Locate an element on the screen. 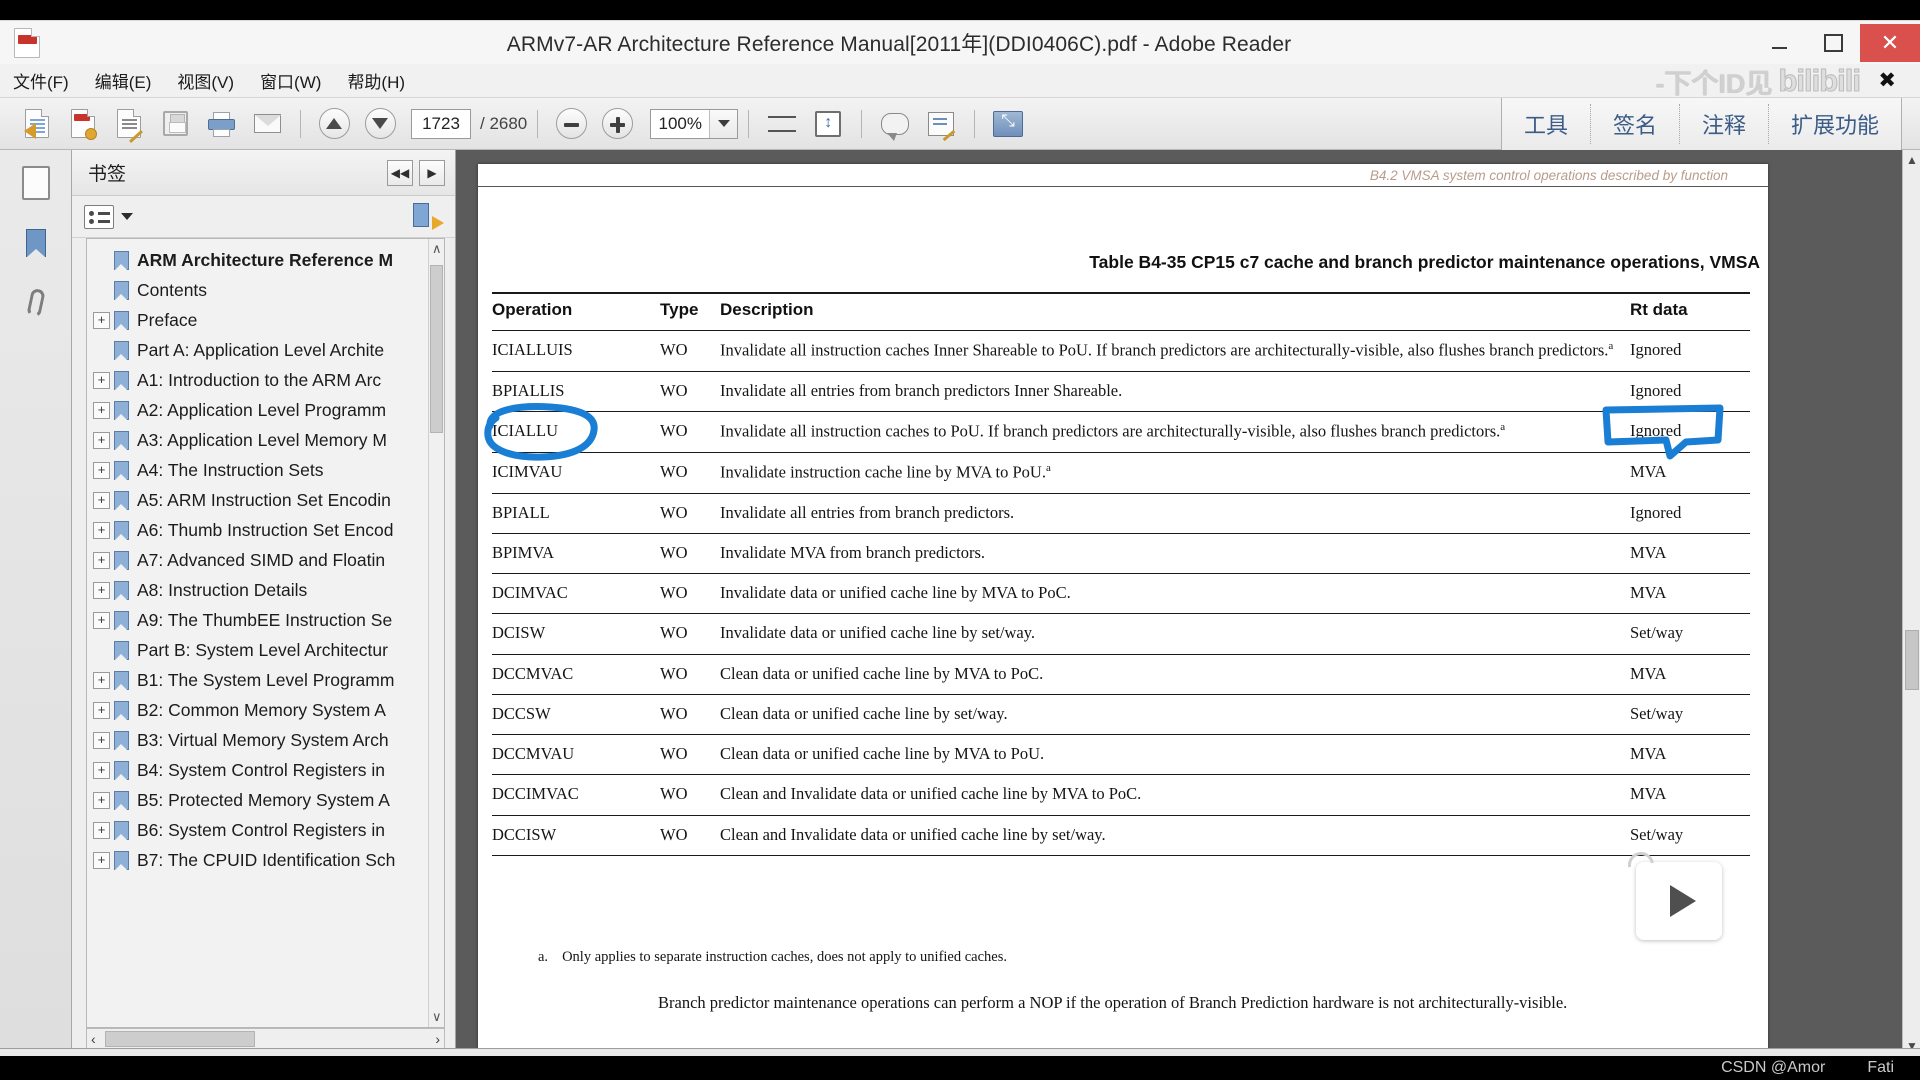 The height and width of the screenshot is (1080, 1920). page-thumbnails-icon is located at coordinates (36, 183).